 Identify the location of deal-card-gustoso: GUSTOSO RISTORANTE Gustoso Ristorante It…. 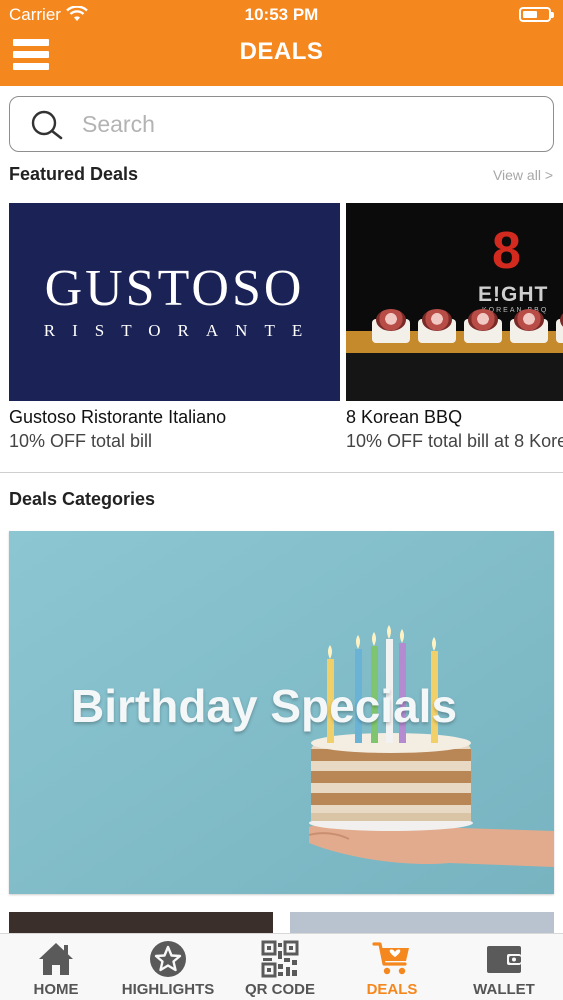
(174, 327).